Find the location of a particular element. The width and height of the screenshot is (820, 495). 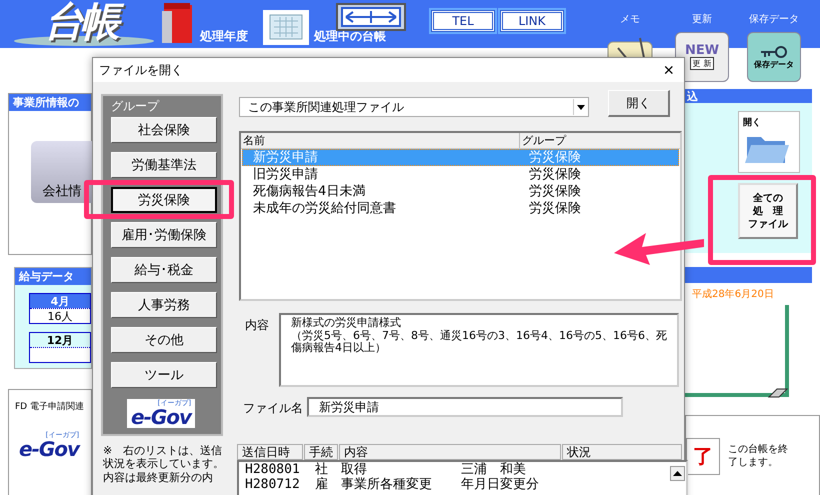

panel-title: 給与データ is located at coordinates (53, 276).